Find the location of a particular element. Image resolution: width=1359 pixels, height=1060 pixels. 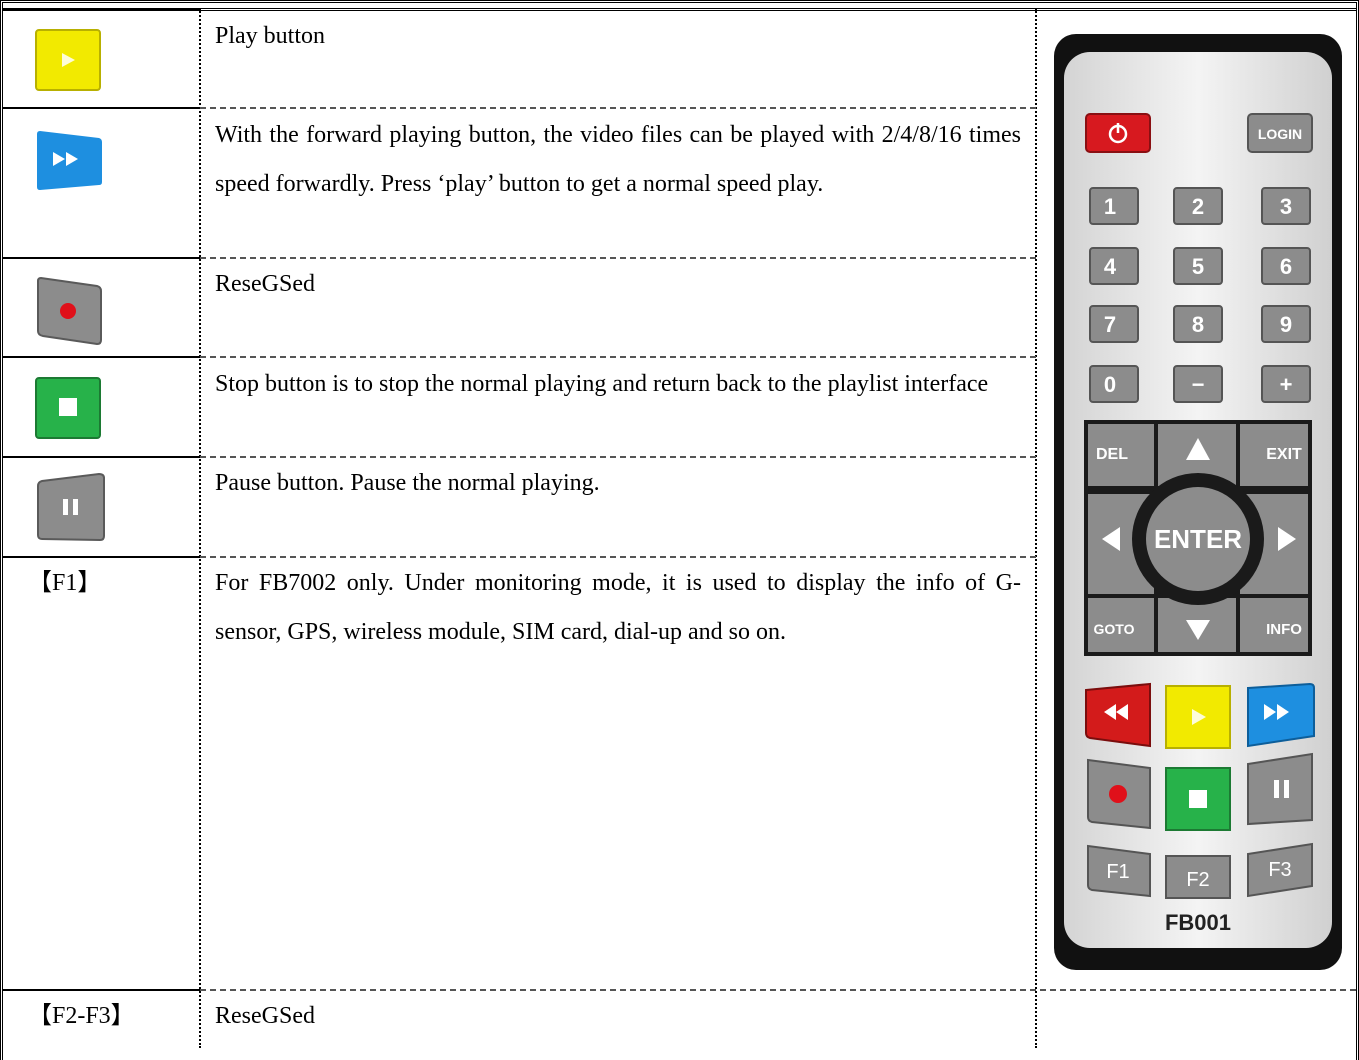

fast-forward-icon is located at coordinates (69, 161).